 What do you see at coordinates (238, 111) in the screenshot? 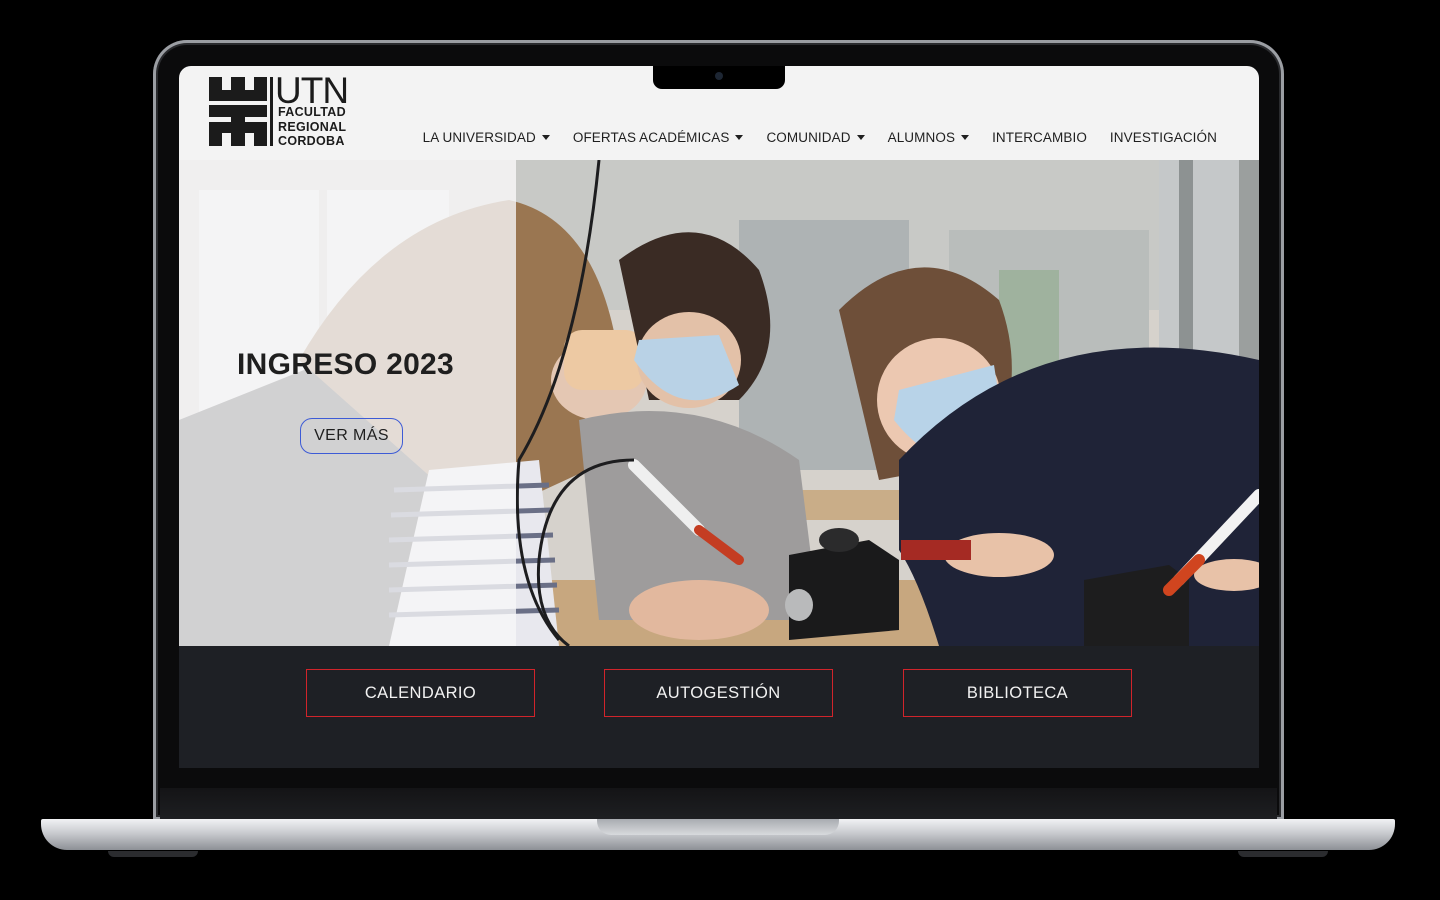
I see `utn-emblem-icon` at bounding box center [238, 111].